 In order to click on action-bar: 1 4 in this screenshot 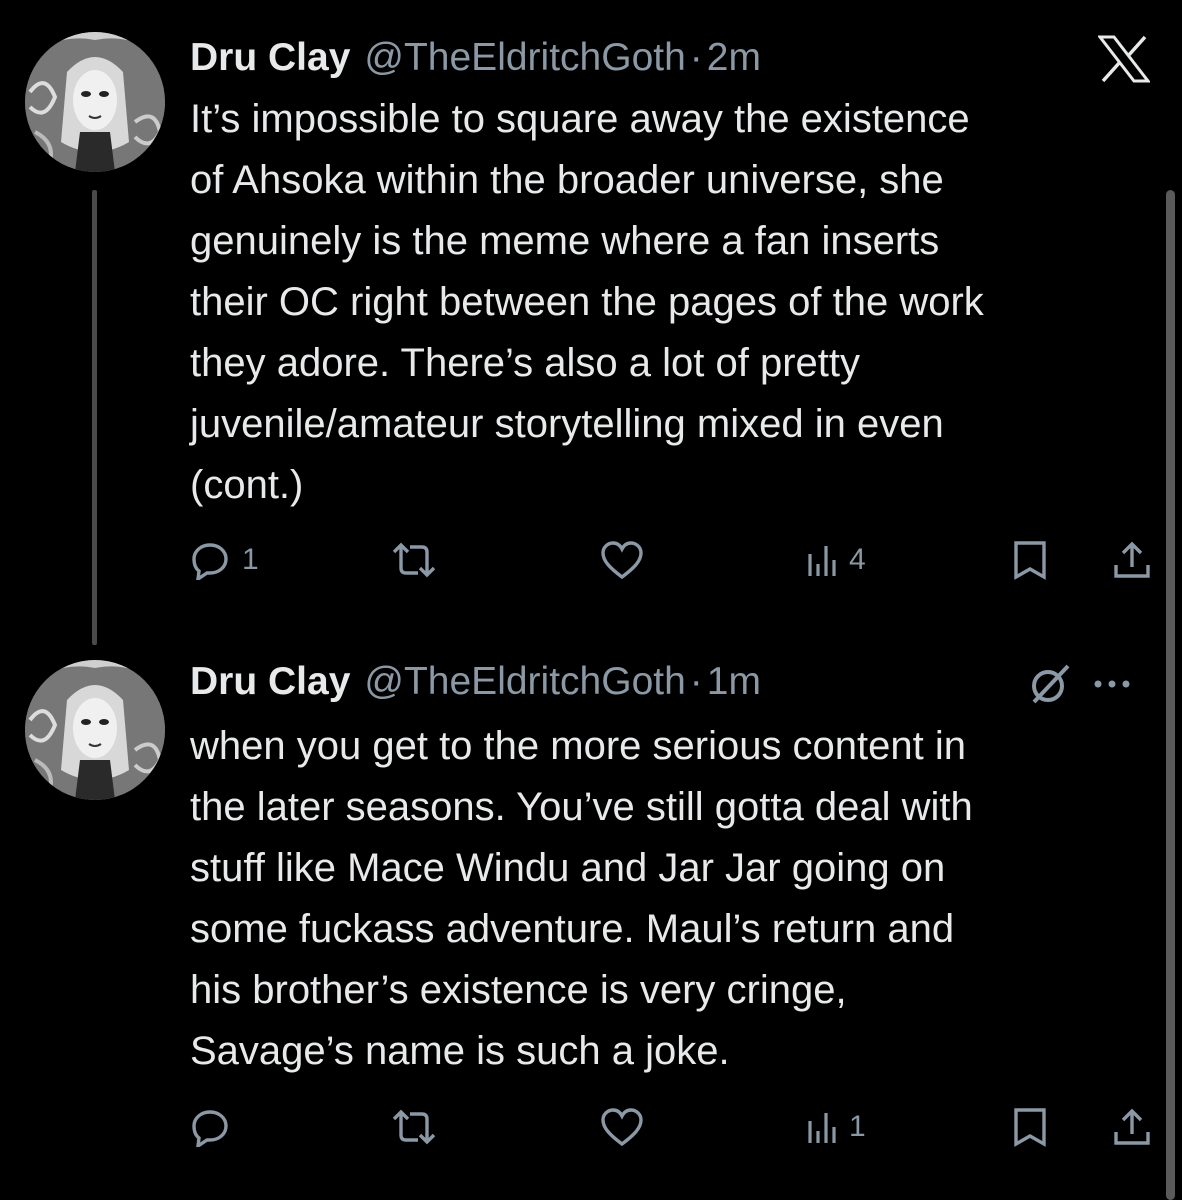, I will do `click(672, 560)`.